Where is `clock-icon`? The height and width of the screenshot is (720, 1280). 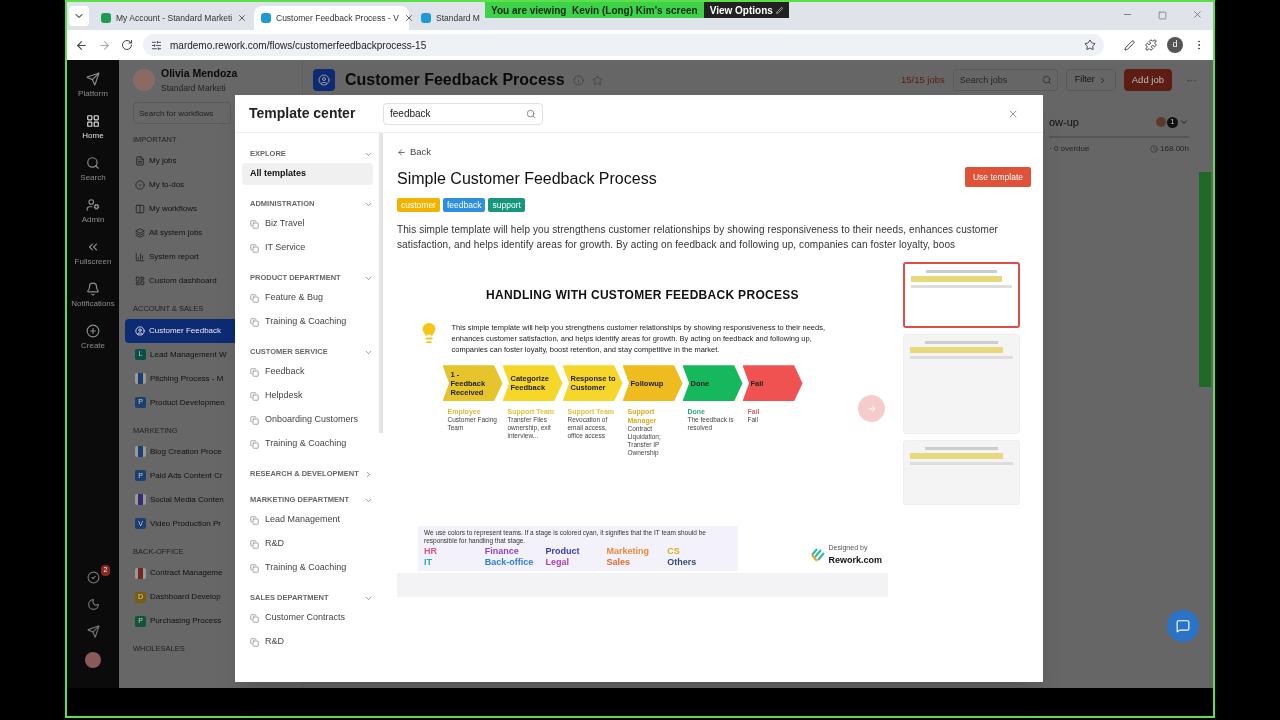 clock-icon is located at coordinates (1154, 148).